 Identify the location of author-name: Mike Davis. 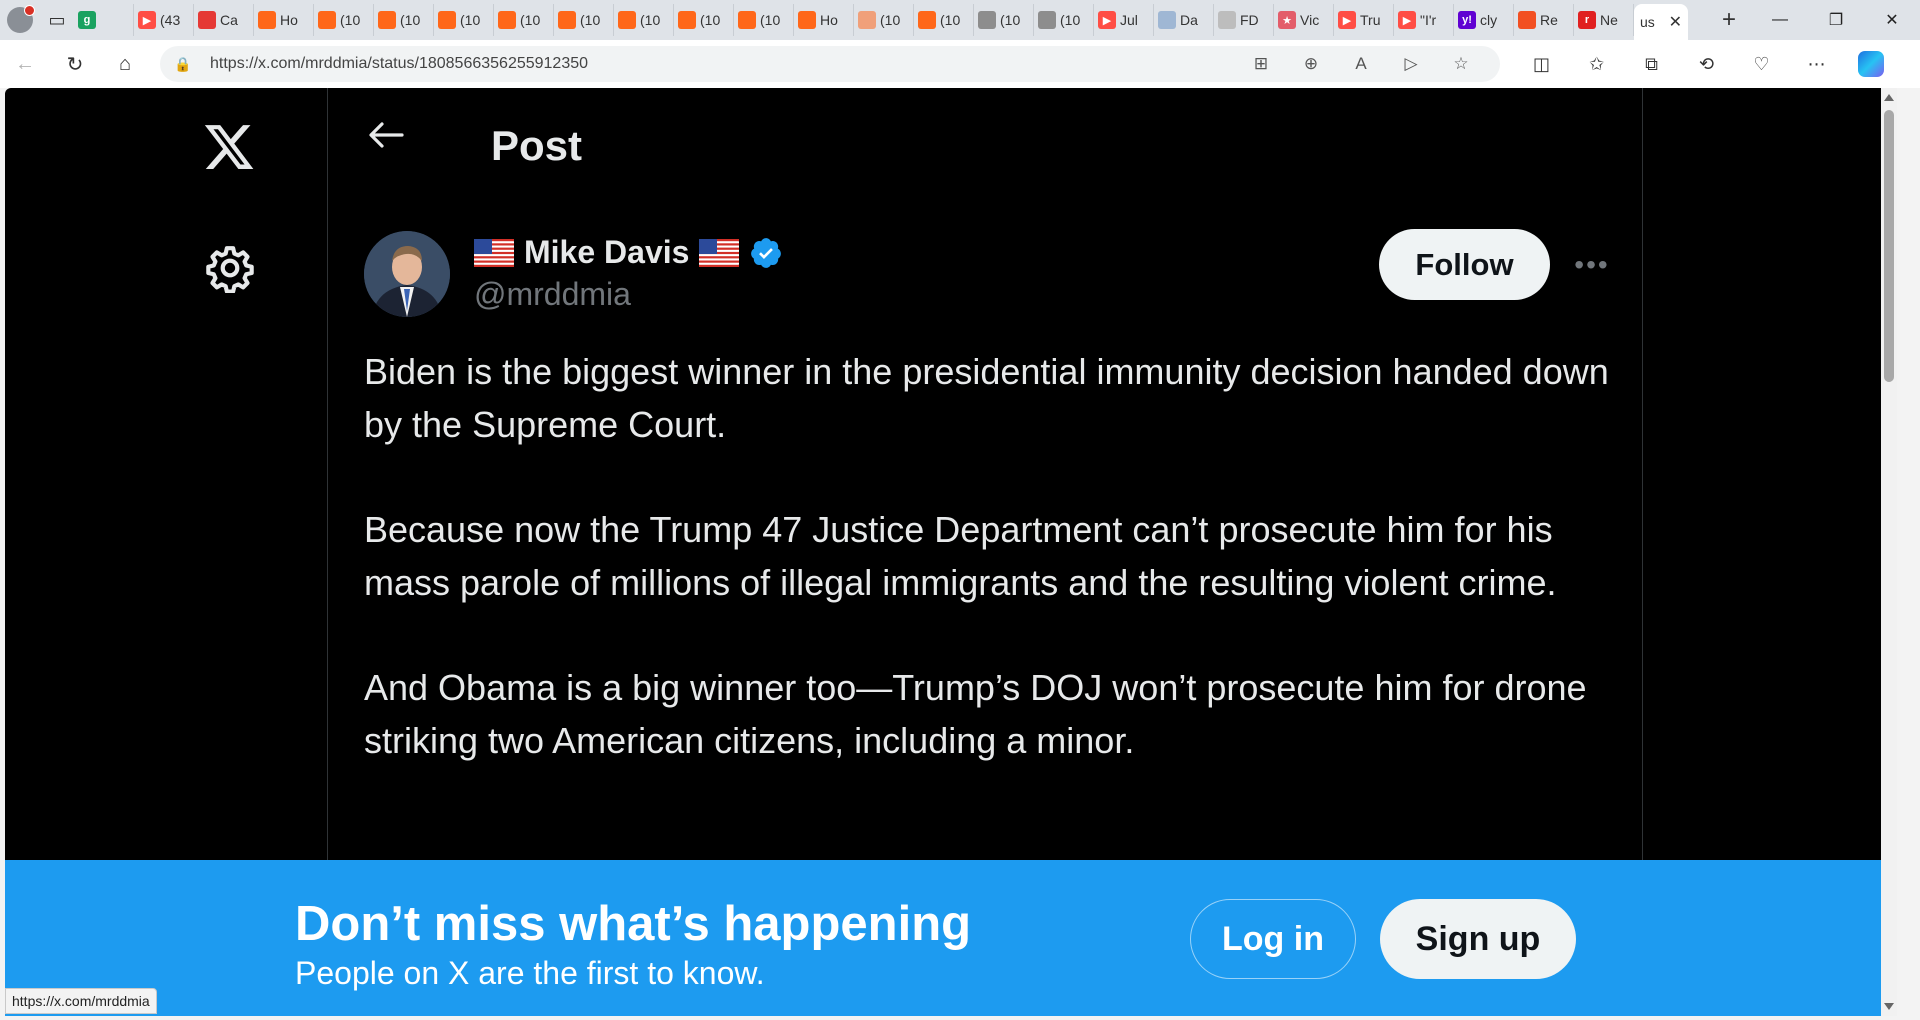
(606, 252).